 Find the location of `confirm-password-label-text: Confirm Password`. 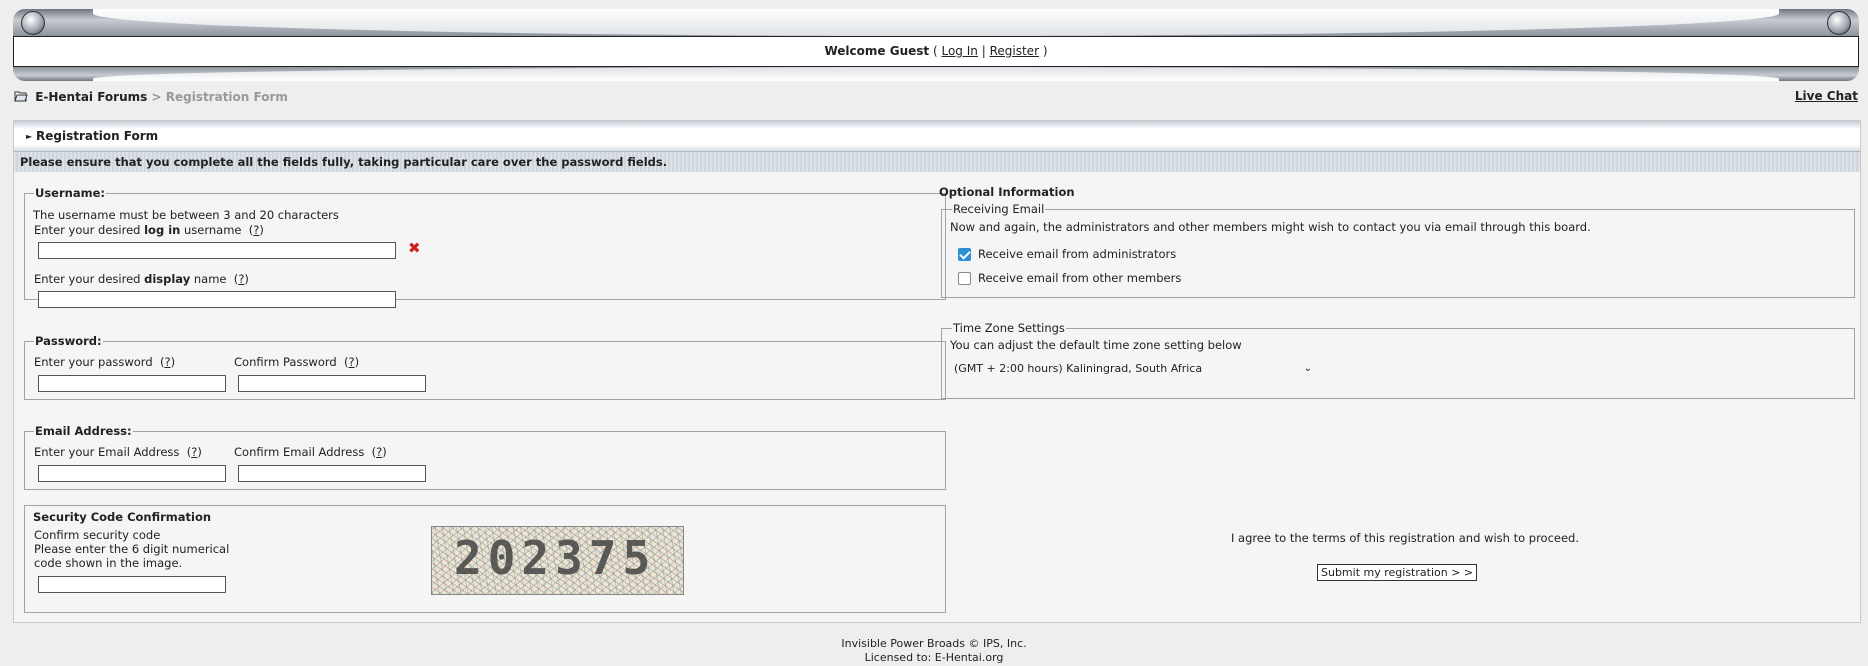

confirm-password-label-text: Confirm Password is located at coordinates (285, 362).